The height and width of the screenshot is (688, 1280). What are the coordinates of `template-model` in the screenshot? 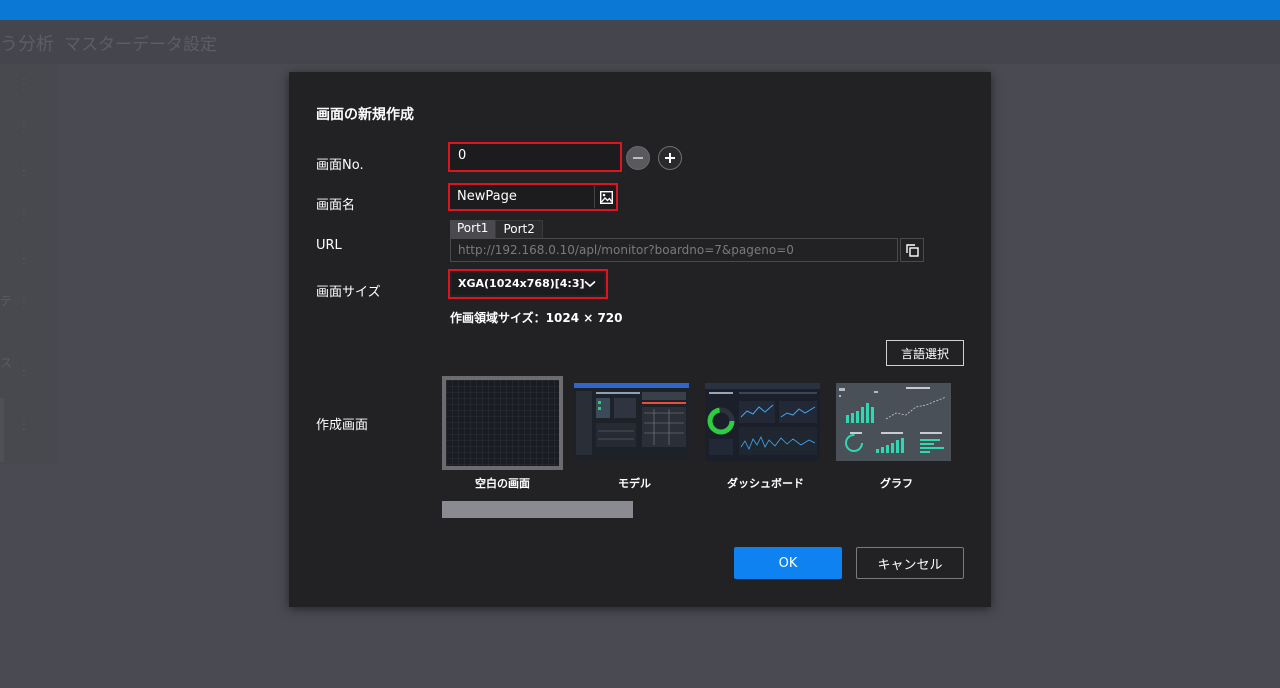 It's located at (634, 423).